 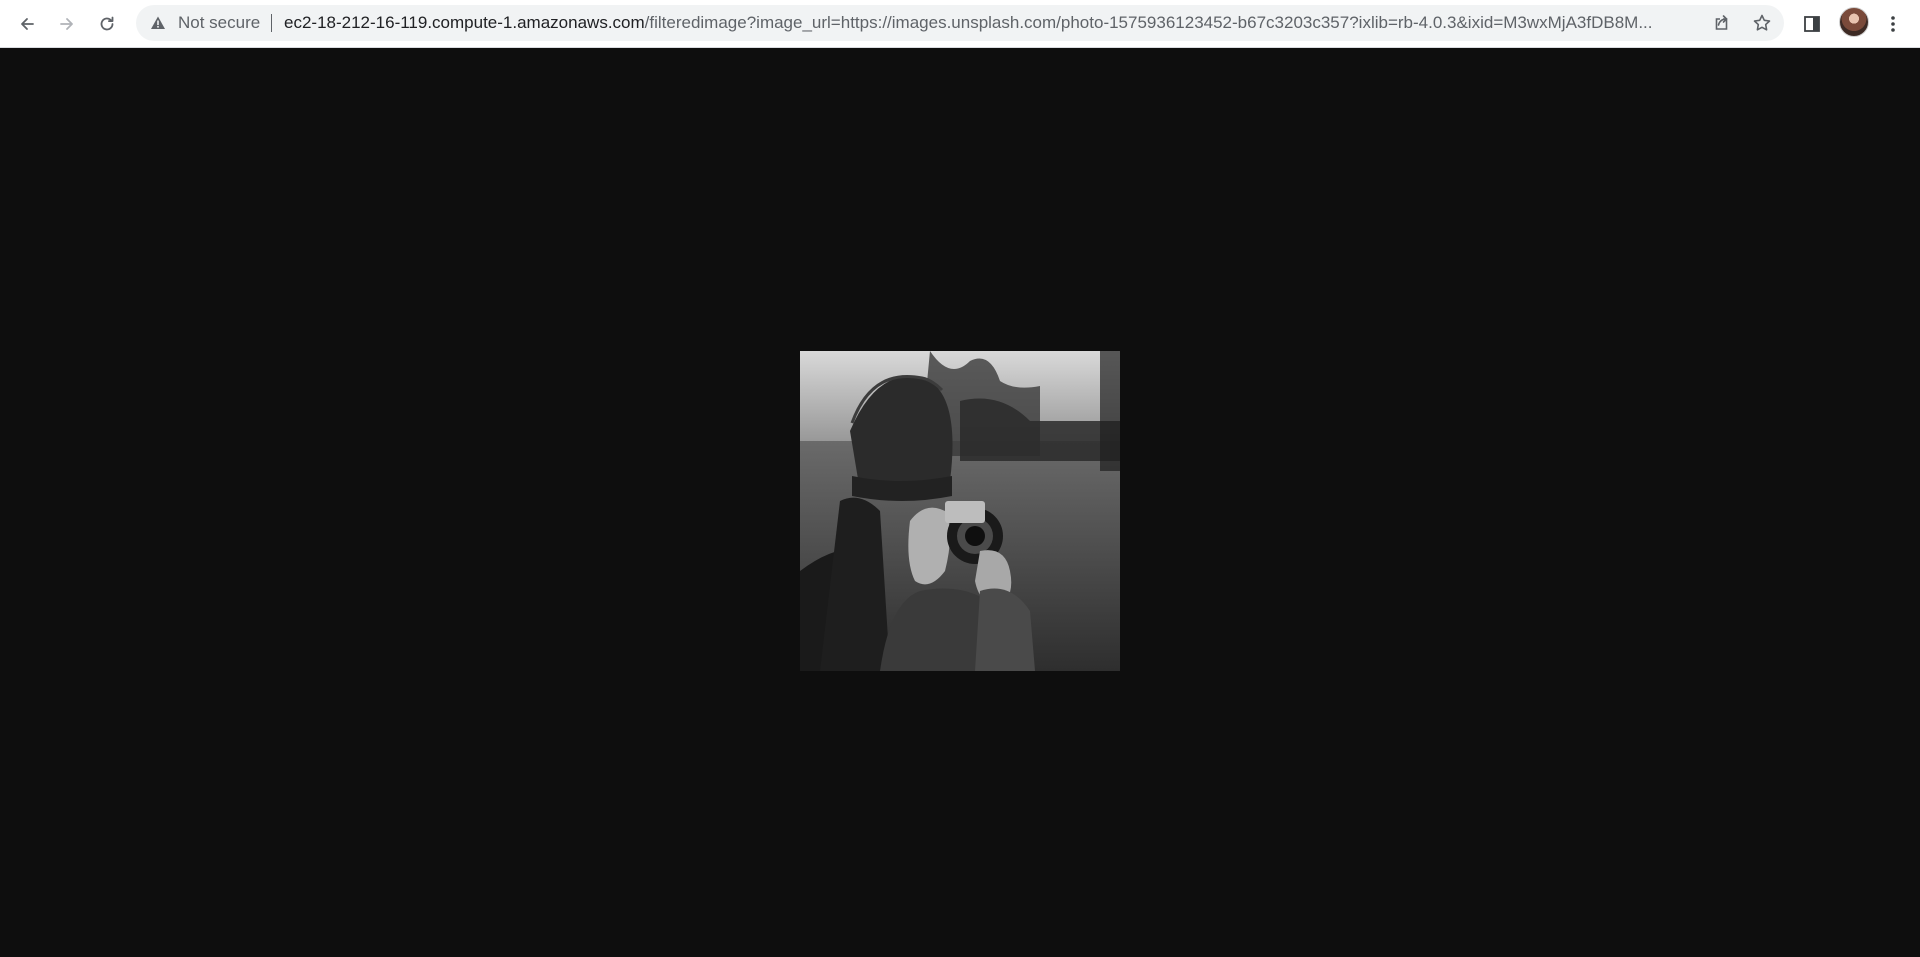 I want to click on avatar, so click(x=1854, y=22).